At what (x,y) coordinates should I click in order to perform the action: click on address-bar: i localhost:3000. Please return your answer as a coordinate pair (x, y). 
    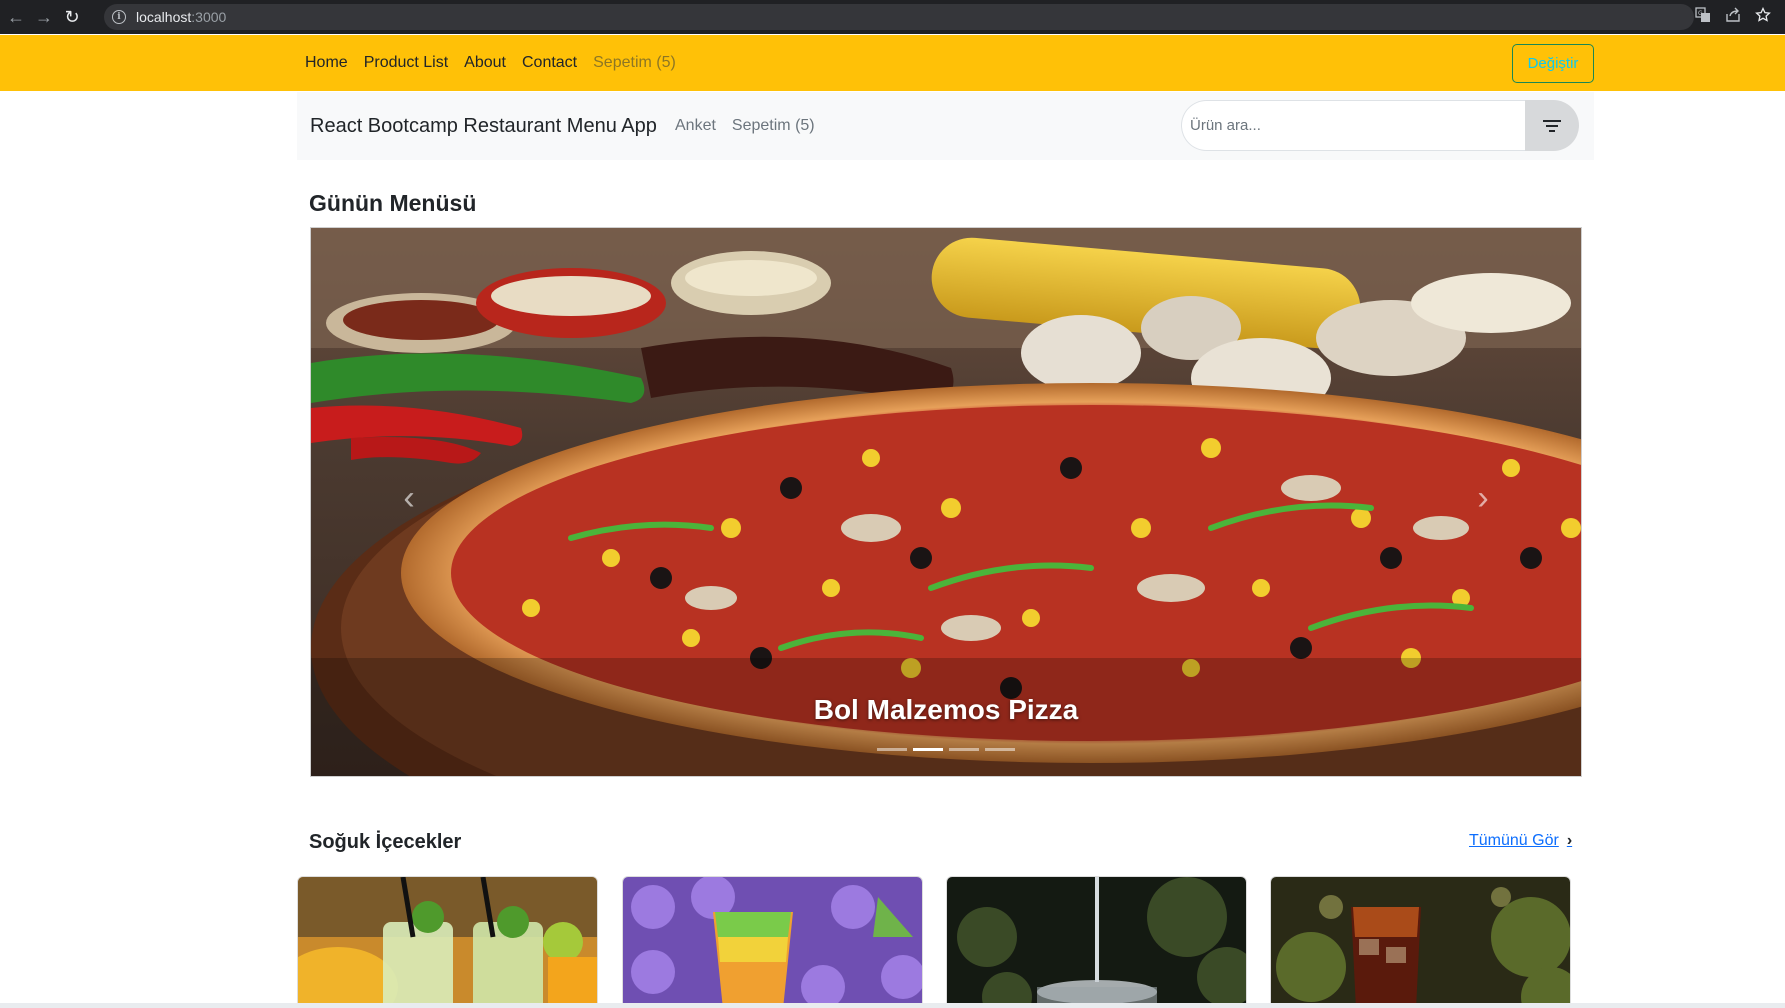
    Looking at the image, I should click on (899, 17).